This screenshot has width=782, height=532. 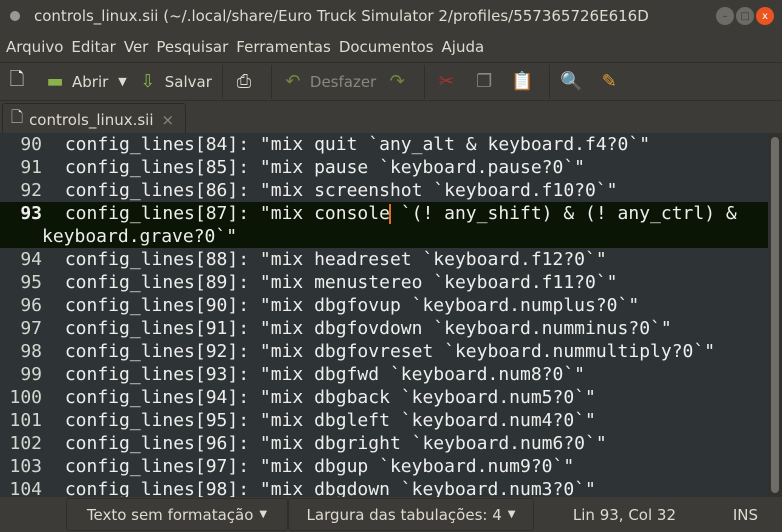 What do you see at coordinates (25, 397) in the screenshot?
I see `line-number: 100` at bounding box center [25, 397].